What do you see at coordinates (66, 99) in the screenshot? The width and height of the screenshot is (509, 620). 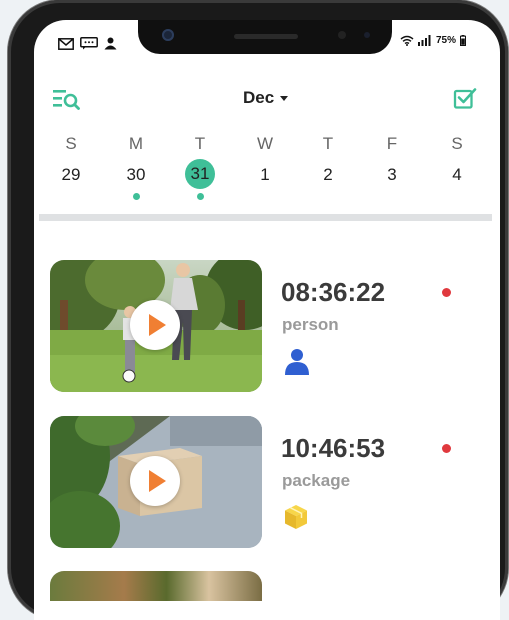 I see `list-search-icon` at bounding box center [66, 99].